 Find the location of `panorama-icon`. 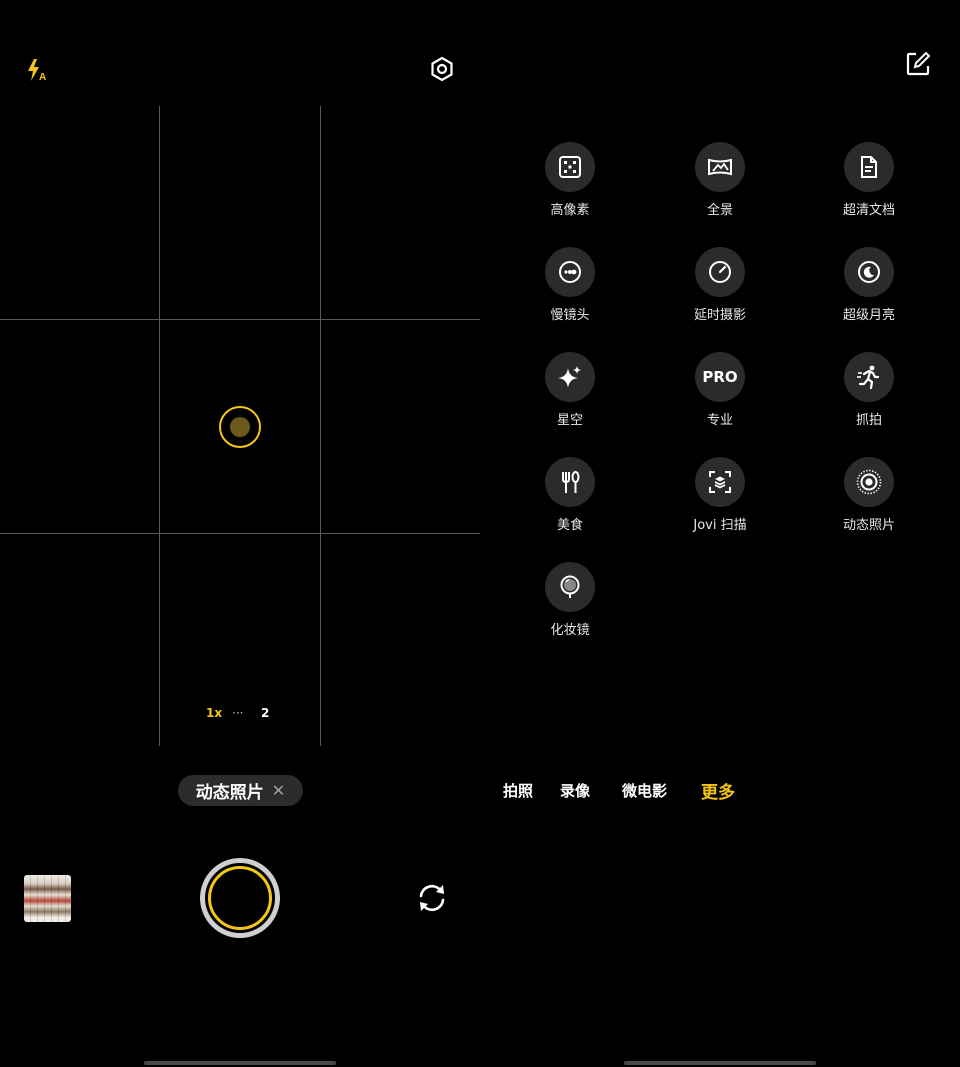

panorama-icon is located at coordinates (720, 167).